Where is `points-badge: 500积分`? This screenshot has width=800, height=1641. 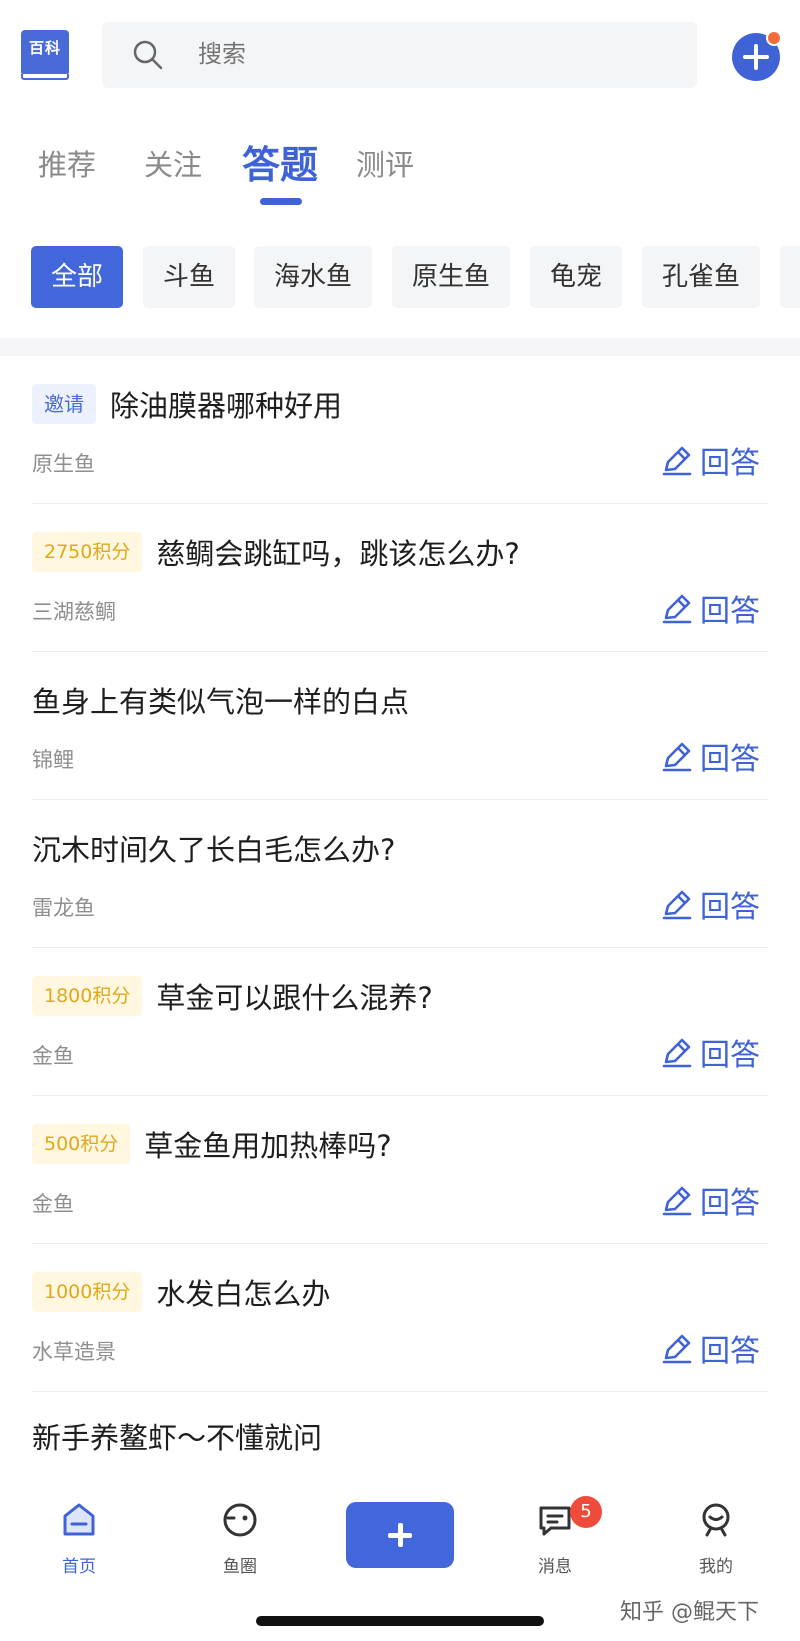
points-badge: 500积分 is located at coordinates (81, 1144).